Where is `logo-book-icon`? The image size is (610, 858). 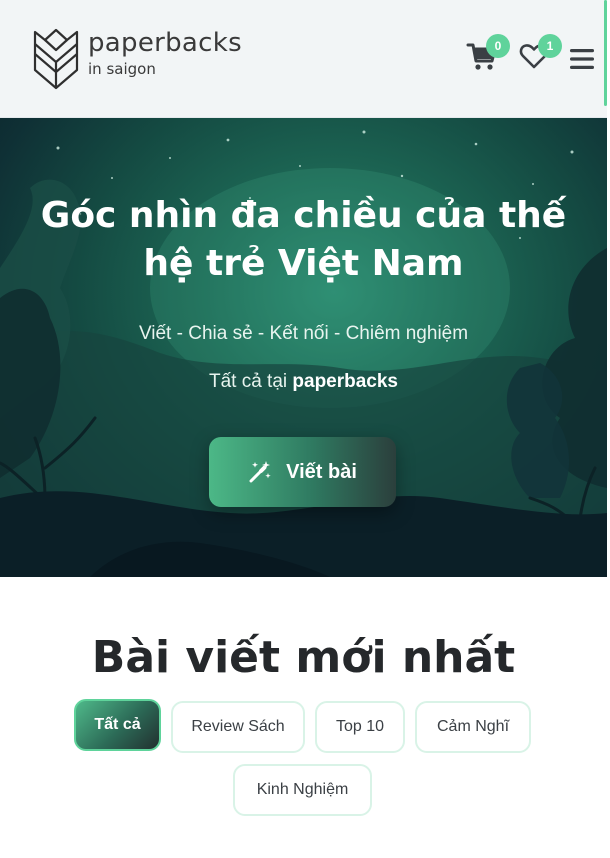 logo-book-icon is located at coordinates (56, 59).